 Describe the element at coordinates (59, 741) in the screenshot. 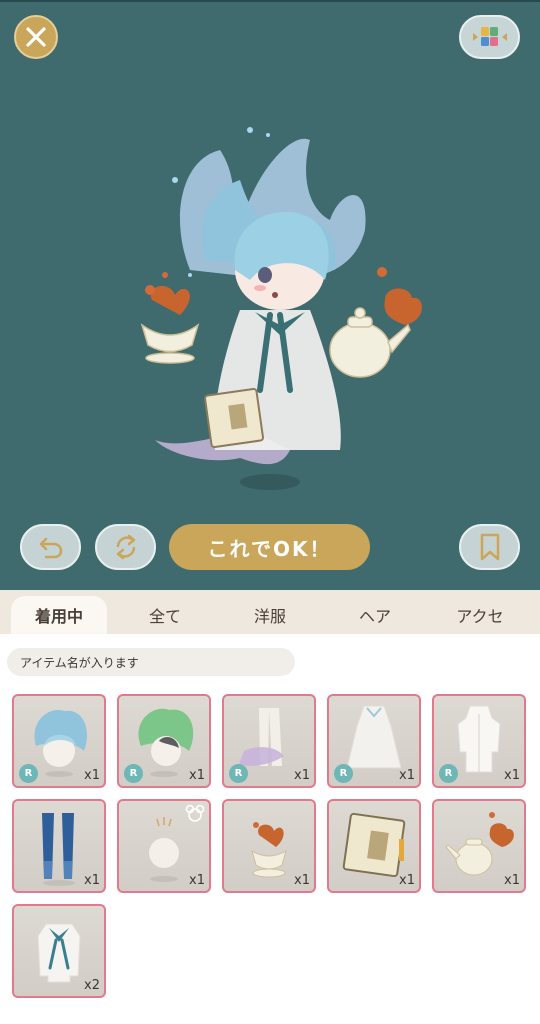

I see `item-slot-blue-hair: R x1` at that location.